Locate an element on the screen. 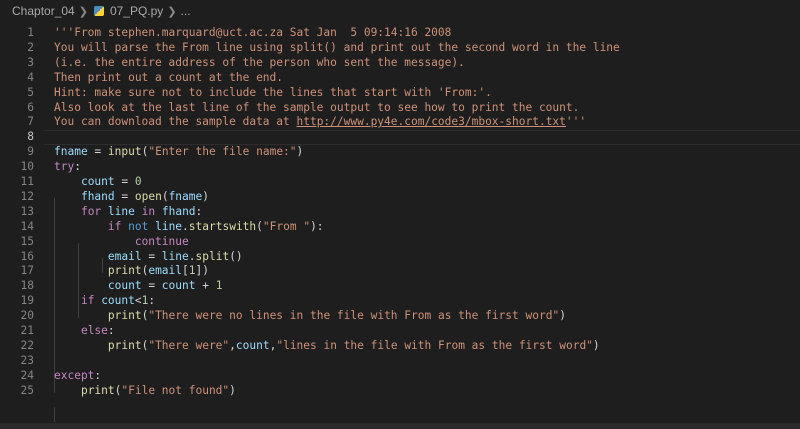  code-line: 10 try: is located at coordinates (400, 167).